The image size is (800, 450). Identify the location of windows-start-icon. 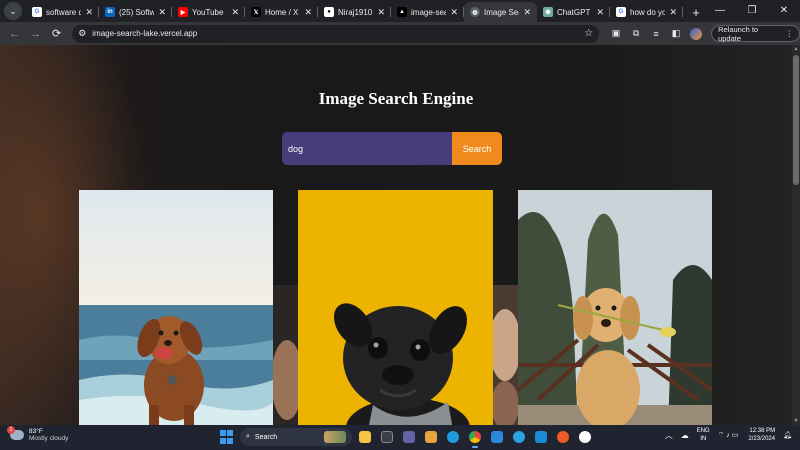
(227, 437).